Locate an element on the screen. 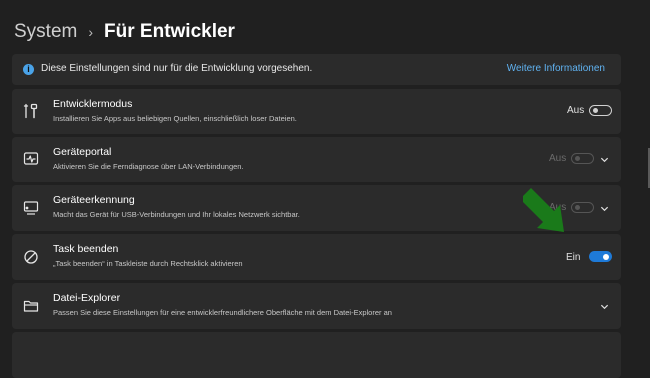 This screenshot has height=378, width=650. breadcrumb-system: System is located at coordinates (45, 32).